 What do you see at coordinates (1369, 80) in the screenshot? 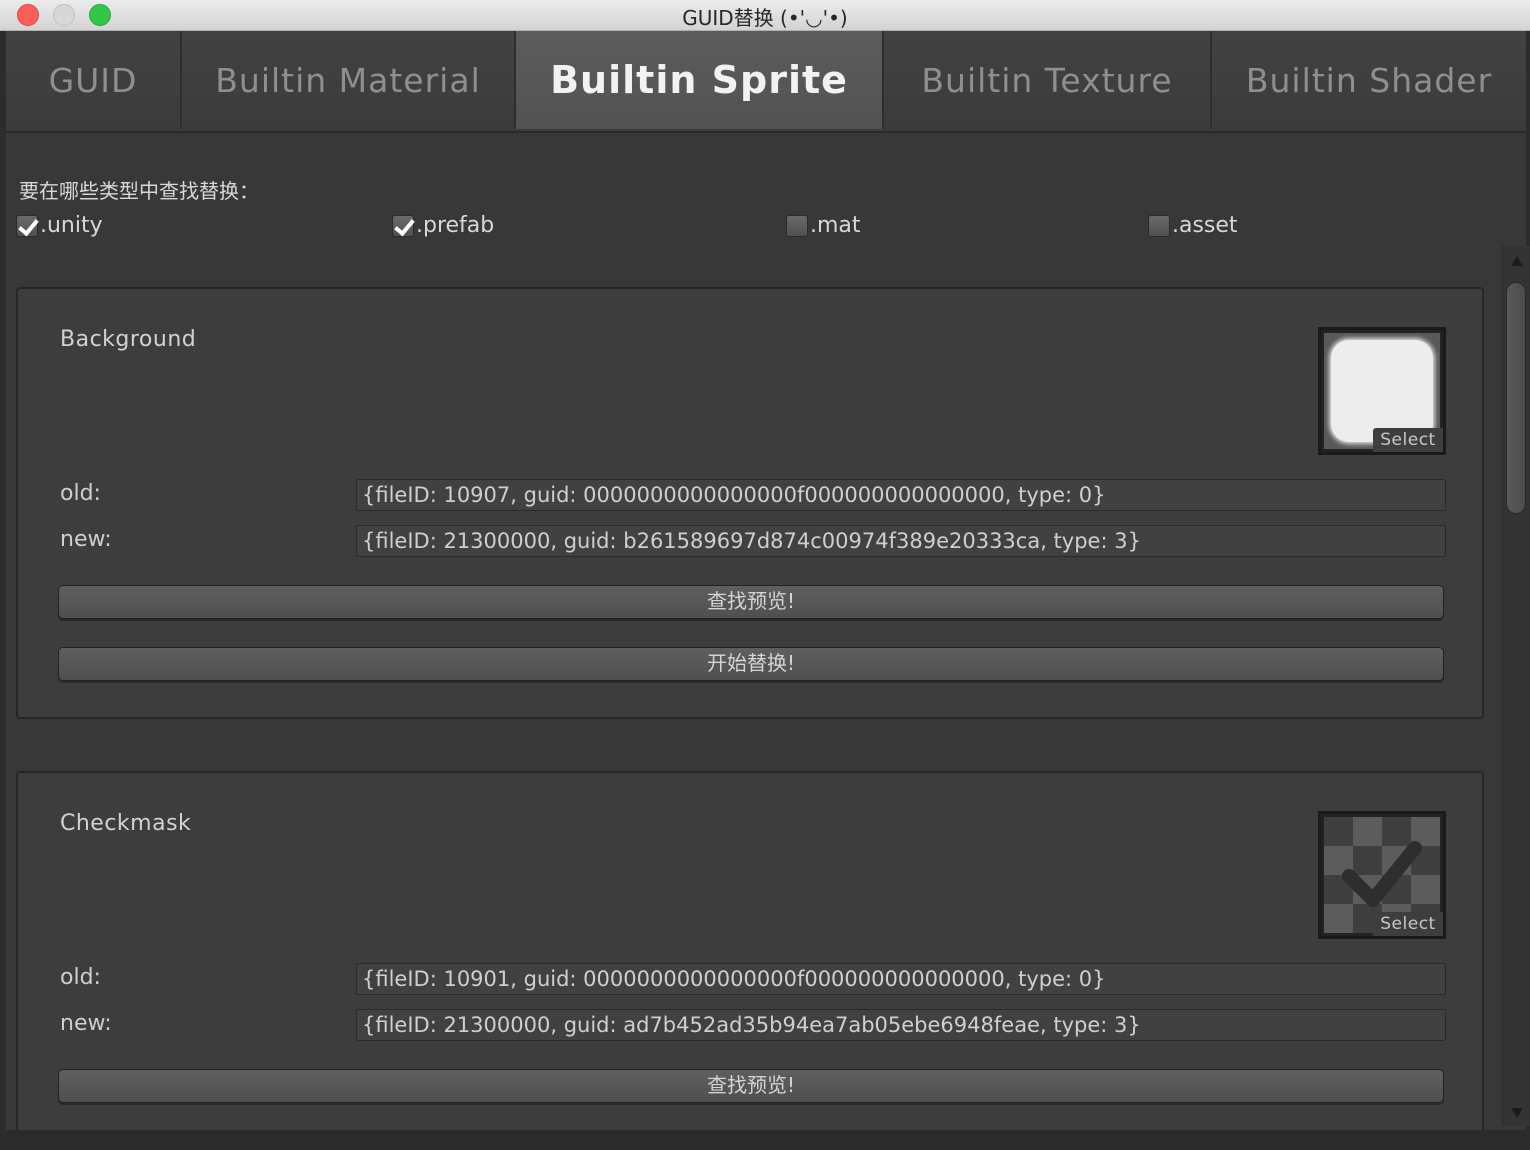
I see `tab-builtin-shader: Builtin Shader` at bounding box center [1369, 80].